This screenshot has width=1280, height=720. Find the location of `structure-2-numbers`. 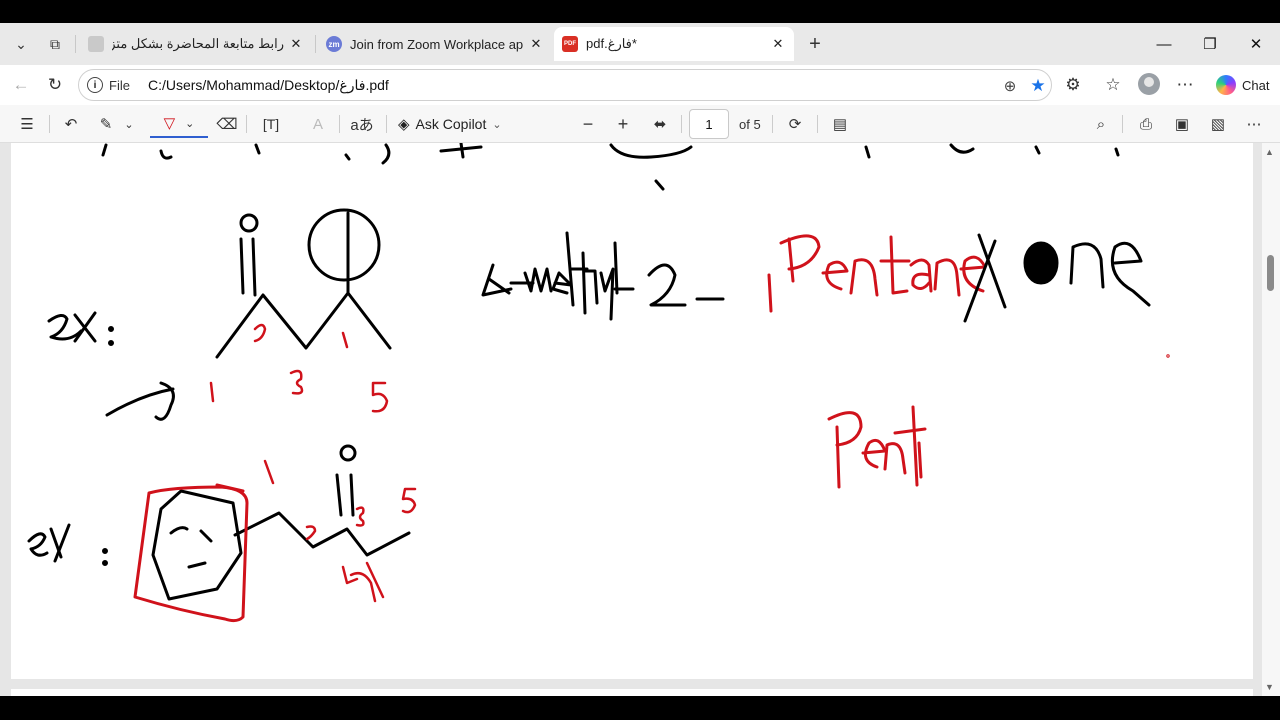

structure-2-numbers is located at coordinates (340, 531).